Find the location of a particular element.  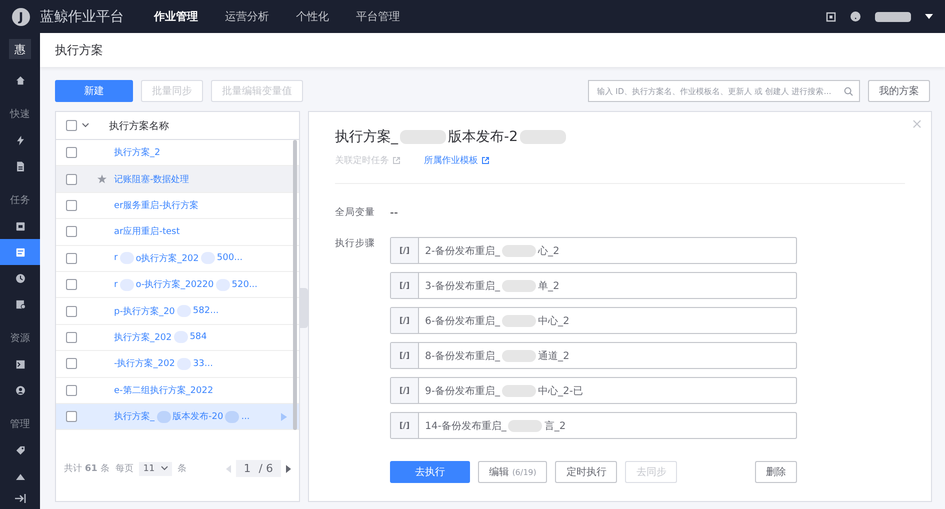

nav-tab: 个性化 is located at coordinates (312, 16).